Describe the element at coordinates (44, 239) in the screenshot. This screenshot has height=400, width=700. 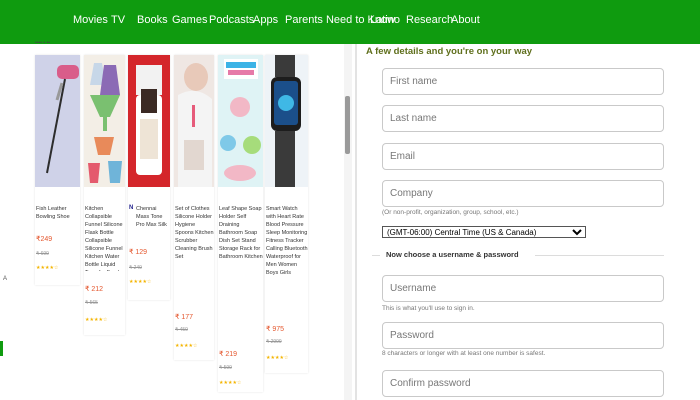
I see `product-price: ₹249` at that location.